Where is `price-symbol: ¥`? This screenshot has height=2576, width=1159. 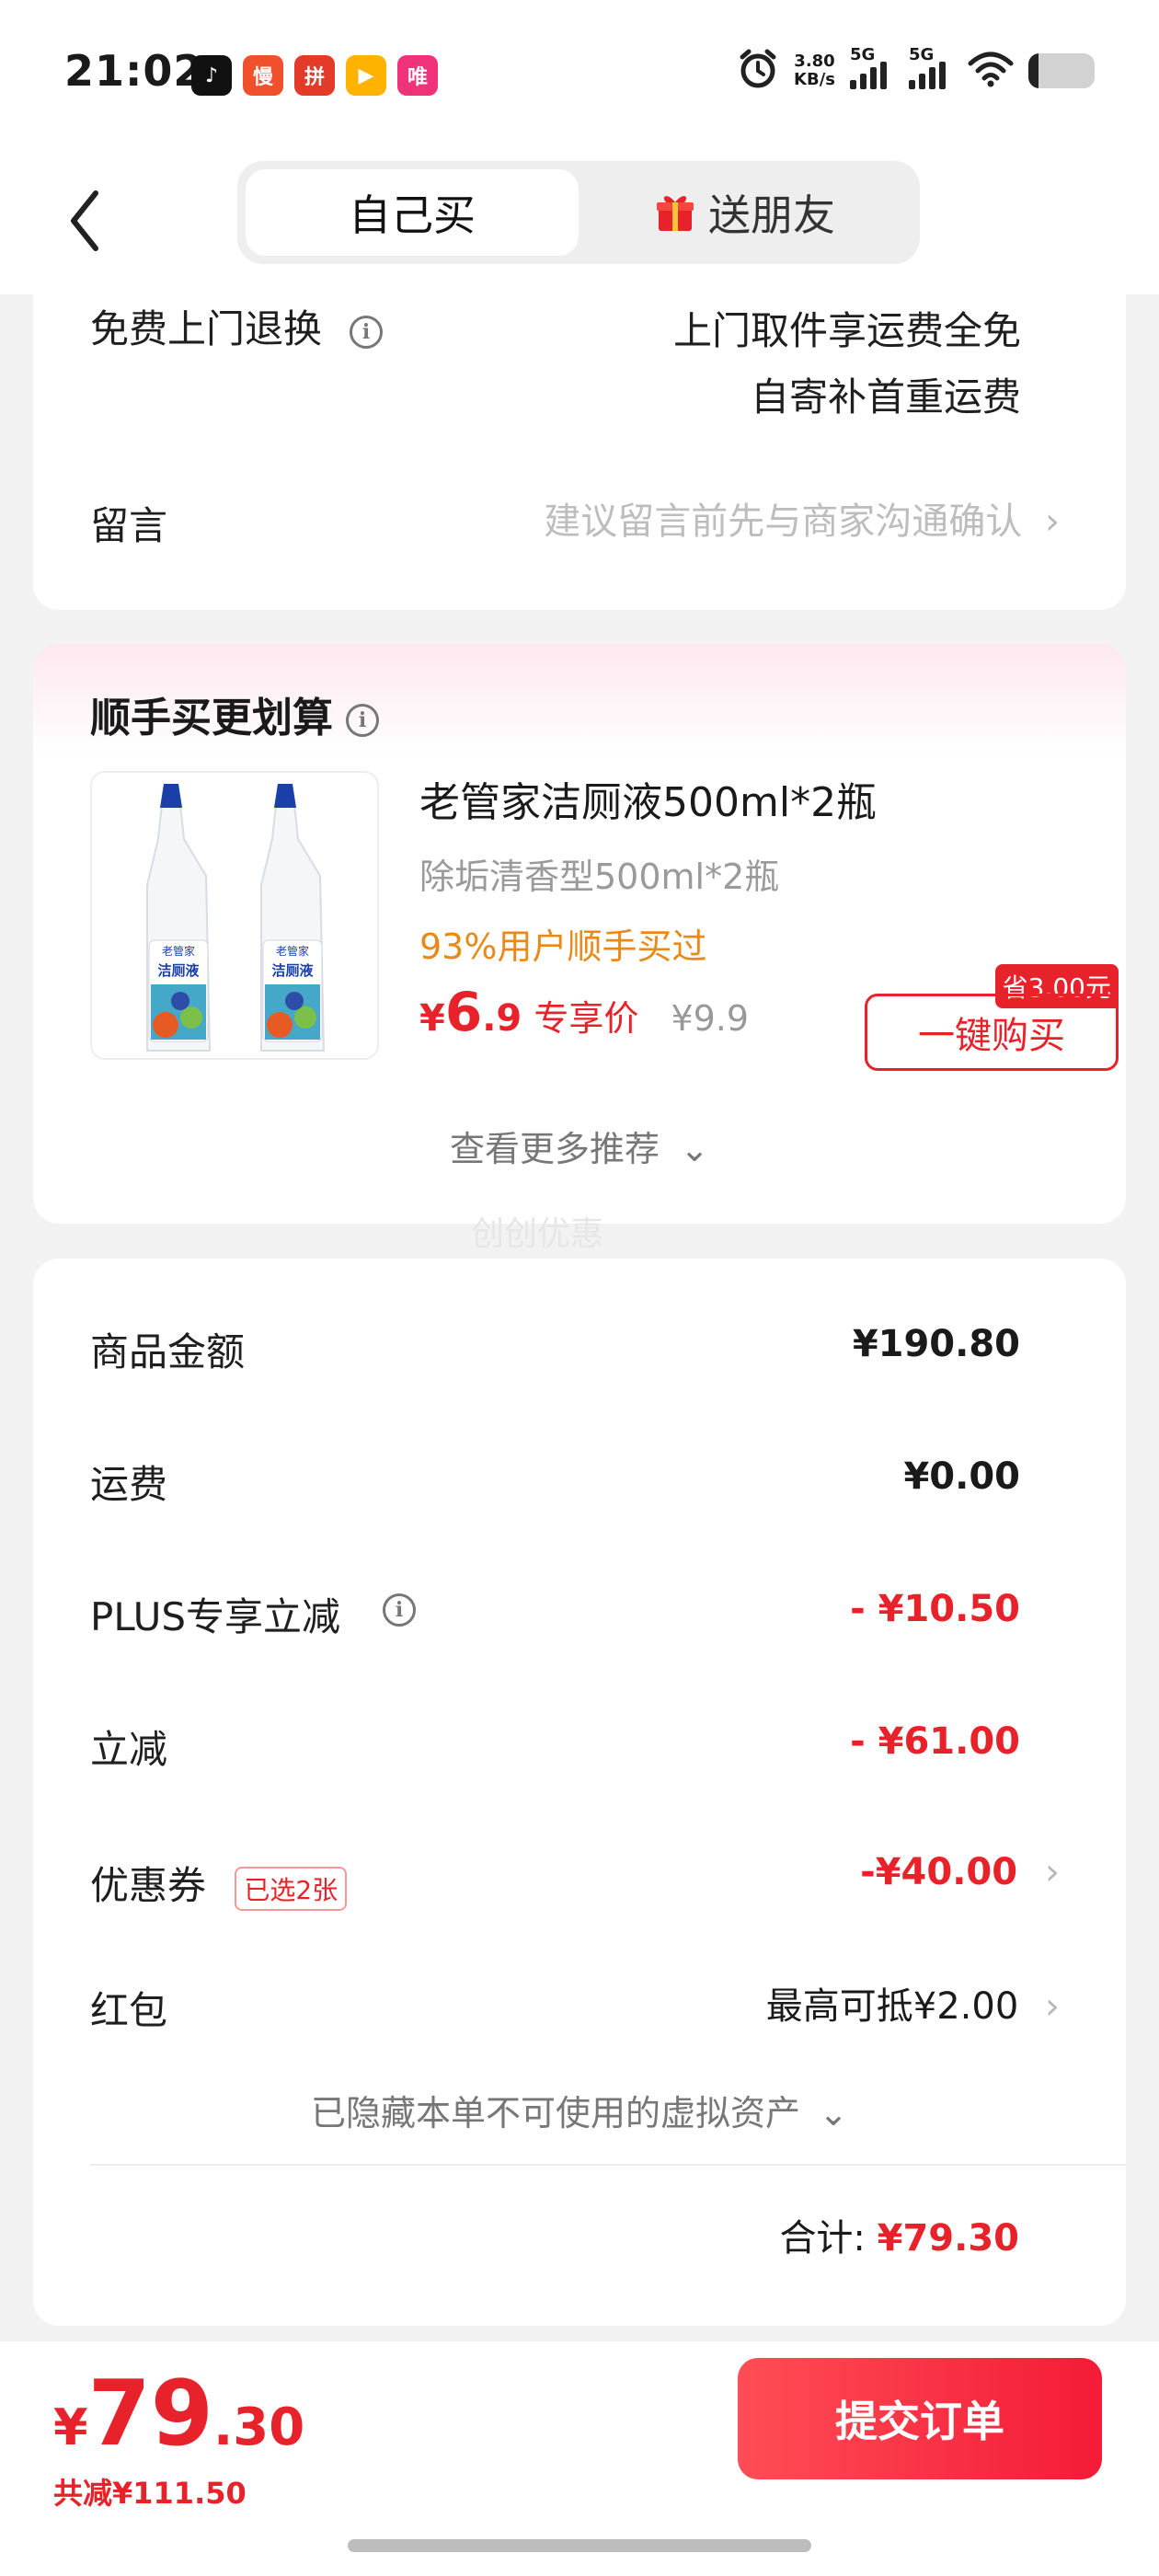 price-symbol: ¥ is located at coordinates (432, 1018).